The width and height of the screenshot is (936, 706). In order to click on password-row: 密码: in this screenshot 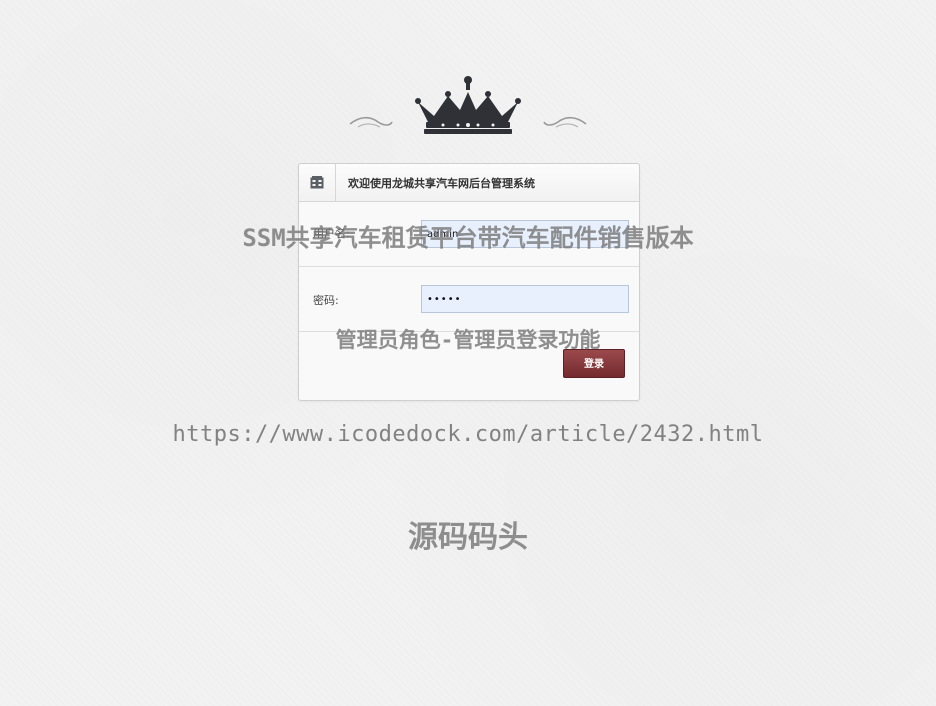, I will do `click(469, 299)`.